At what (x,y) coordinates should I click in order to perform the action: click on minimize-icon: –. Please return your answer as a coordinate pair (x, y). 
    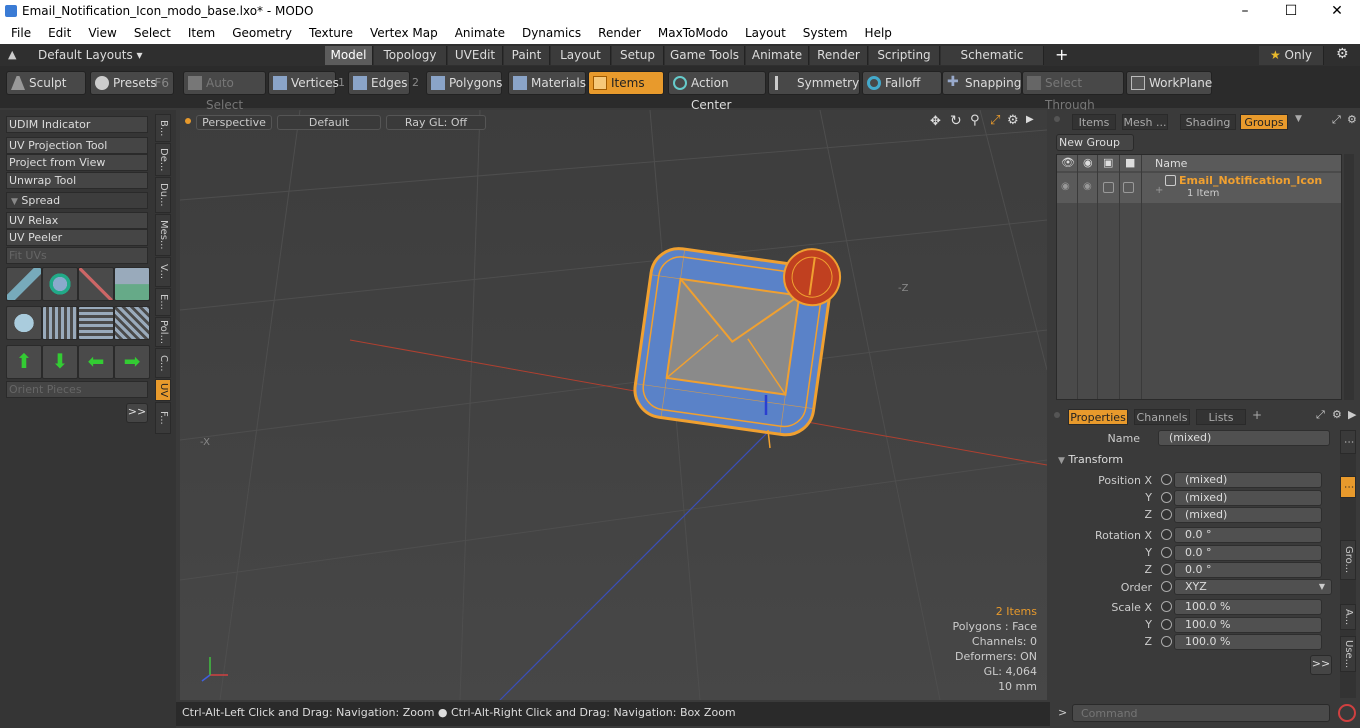
    Looking at the image, I should click on (1245, 11).